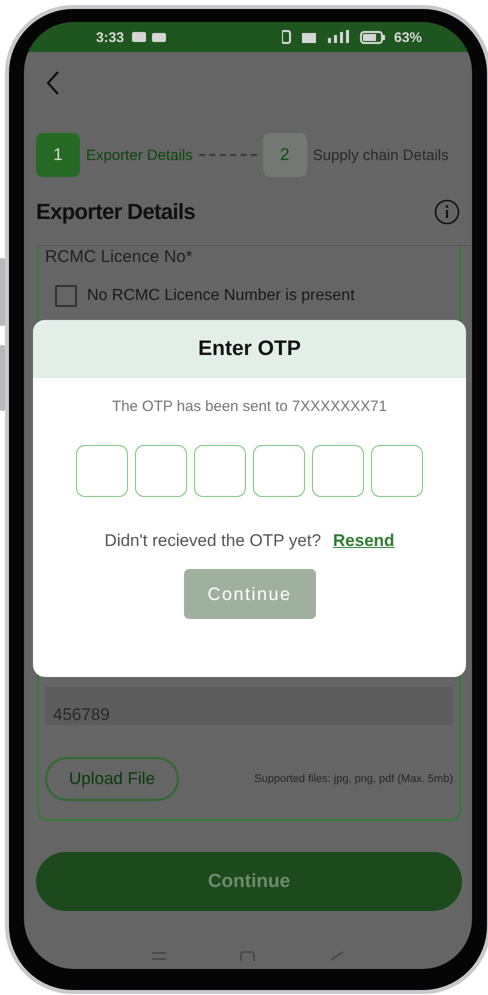 The width and height of the screenshot is (488, 995). I want to click on upload-file-button: Upload File, so click(112, 779).